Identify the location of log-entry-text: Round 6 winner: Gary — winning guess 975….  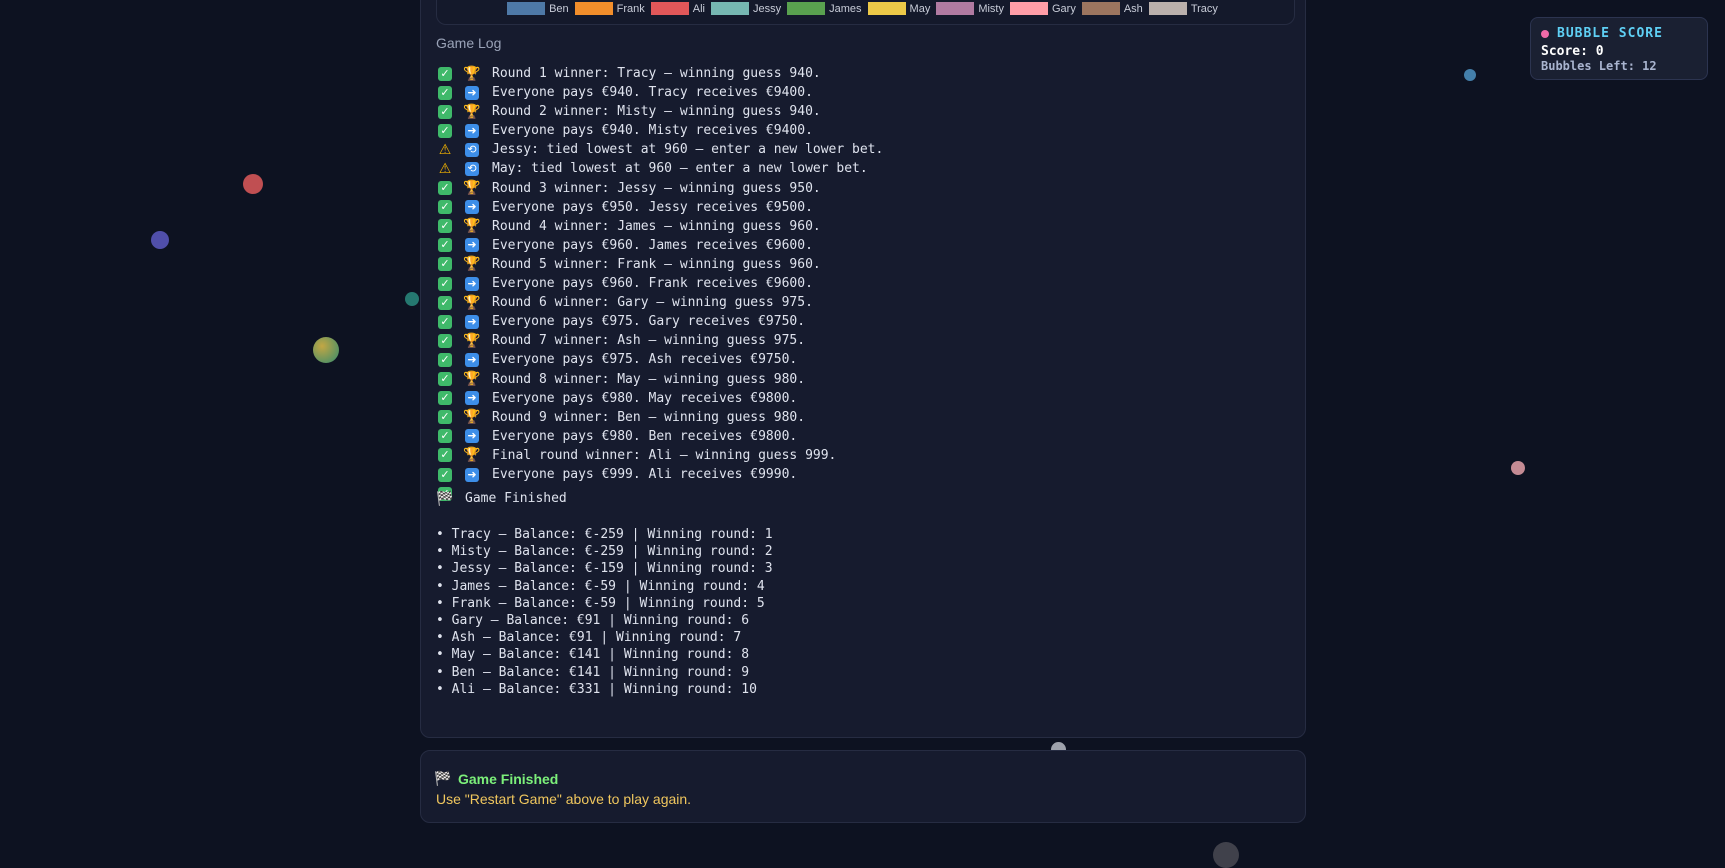
(652, 303).